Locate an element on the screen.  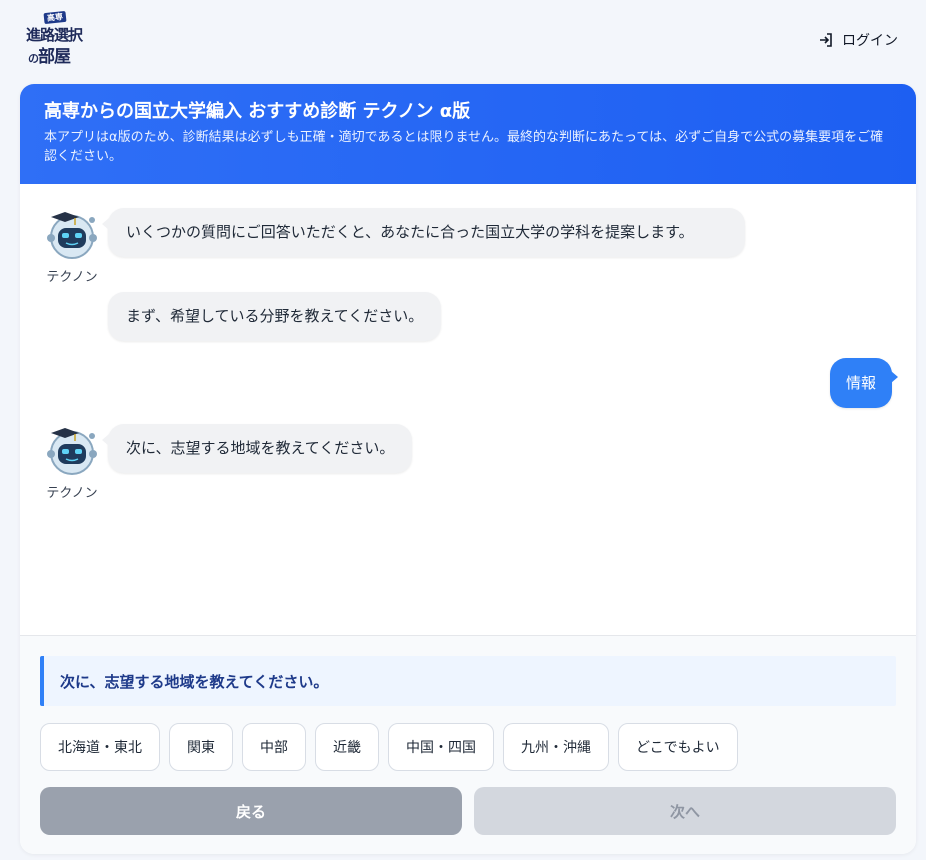
login-label: ログイン is located at coordinates (870, 41).